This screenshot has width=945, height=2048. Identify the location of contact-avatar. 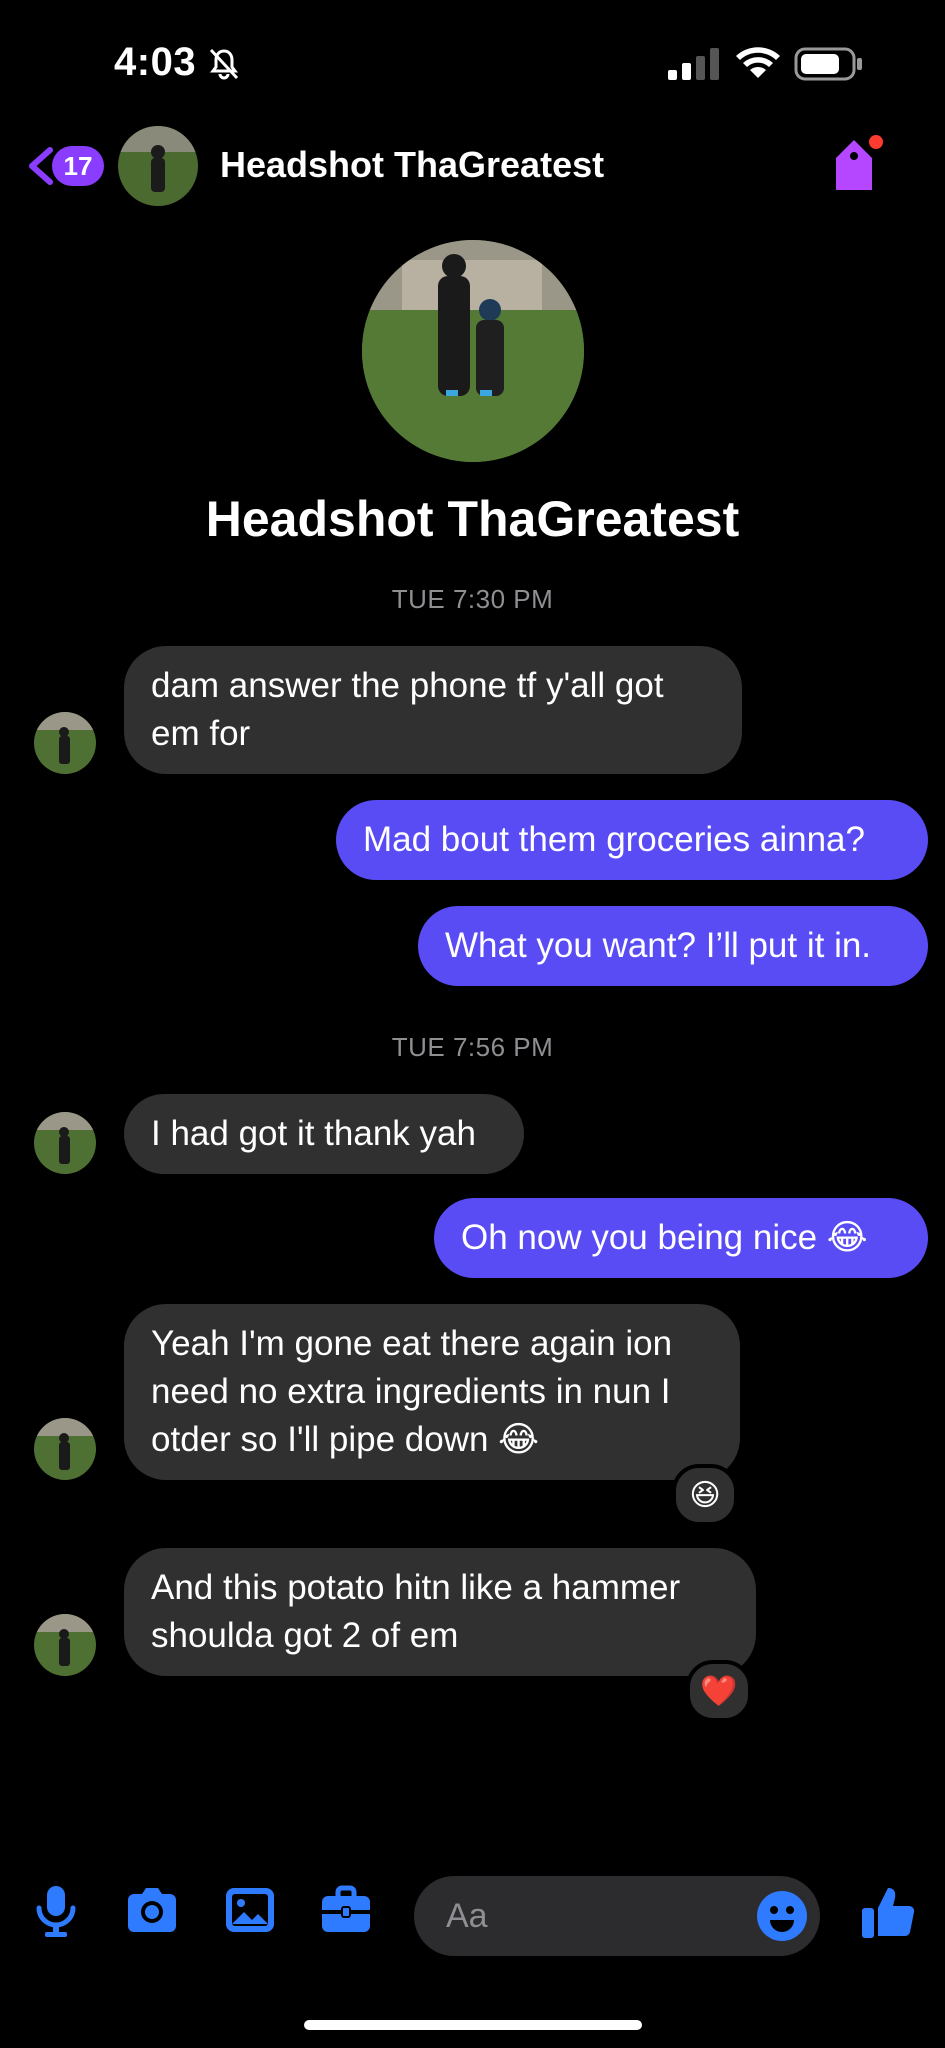
(158, 166).